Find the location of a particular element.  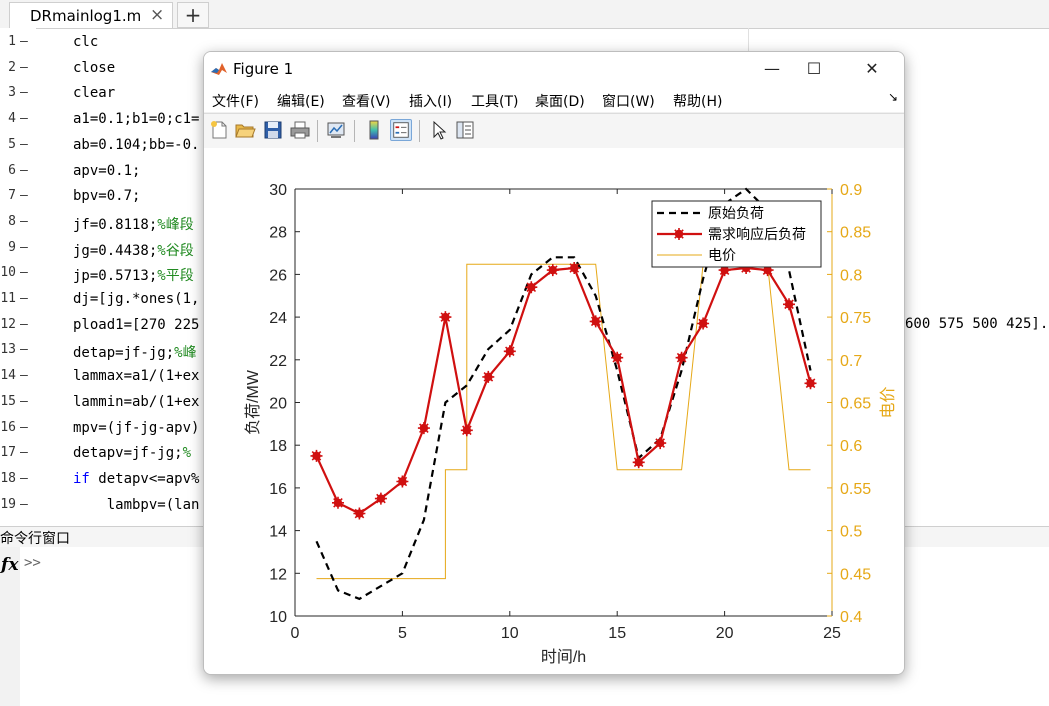

open-file-icon is located at coordinates (245, 130).